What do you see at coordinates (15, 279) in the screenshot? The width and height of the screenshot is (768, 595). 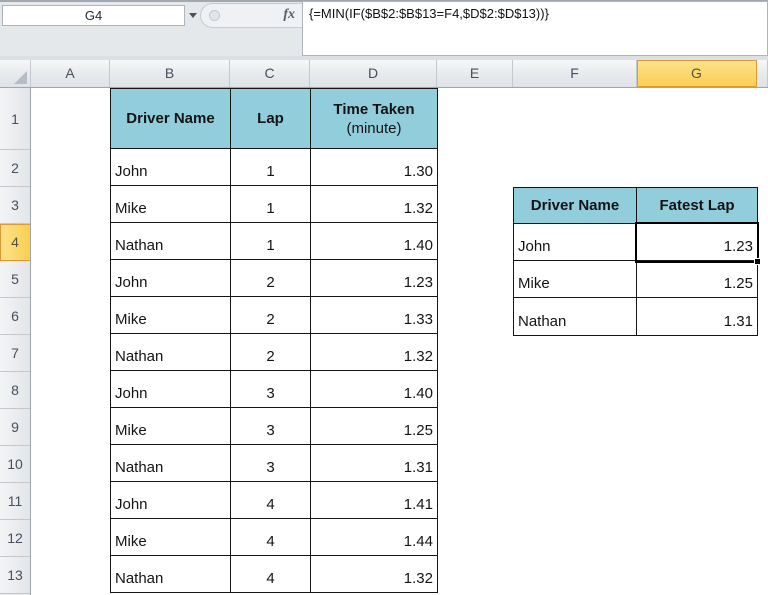 I see `row-header-5: 5` at bounding box center [15, 279].